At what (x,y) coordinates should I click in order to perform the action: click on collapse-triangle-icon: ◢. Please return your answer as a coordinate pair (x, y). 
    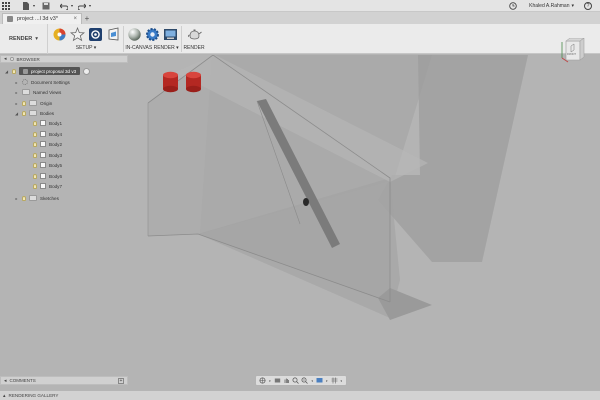
    Looking at the image, I should click on (16, 113).